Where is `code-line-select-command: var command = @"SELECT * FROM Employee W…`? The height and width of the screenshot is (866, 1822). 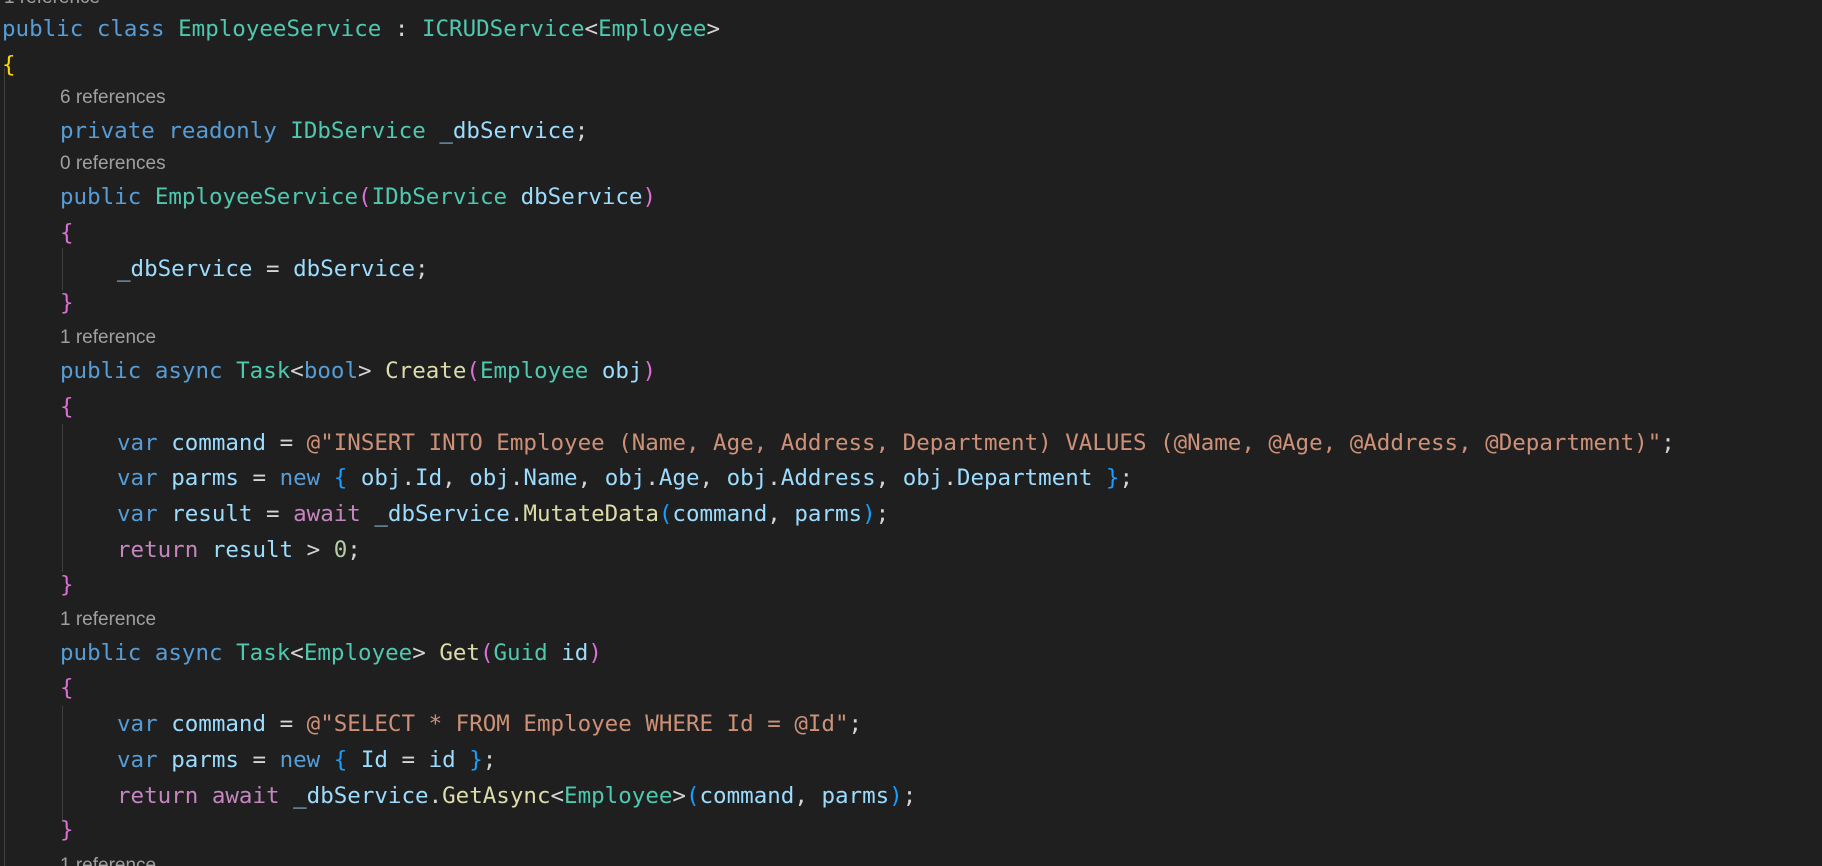
code-line-select-command: var command = @"SELECT * FROM Employee W… is located at coordinates (489, 724).